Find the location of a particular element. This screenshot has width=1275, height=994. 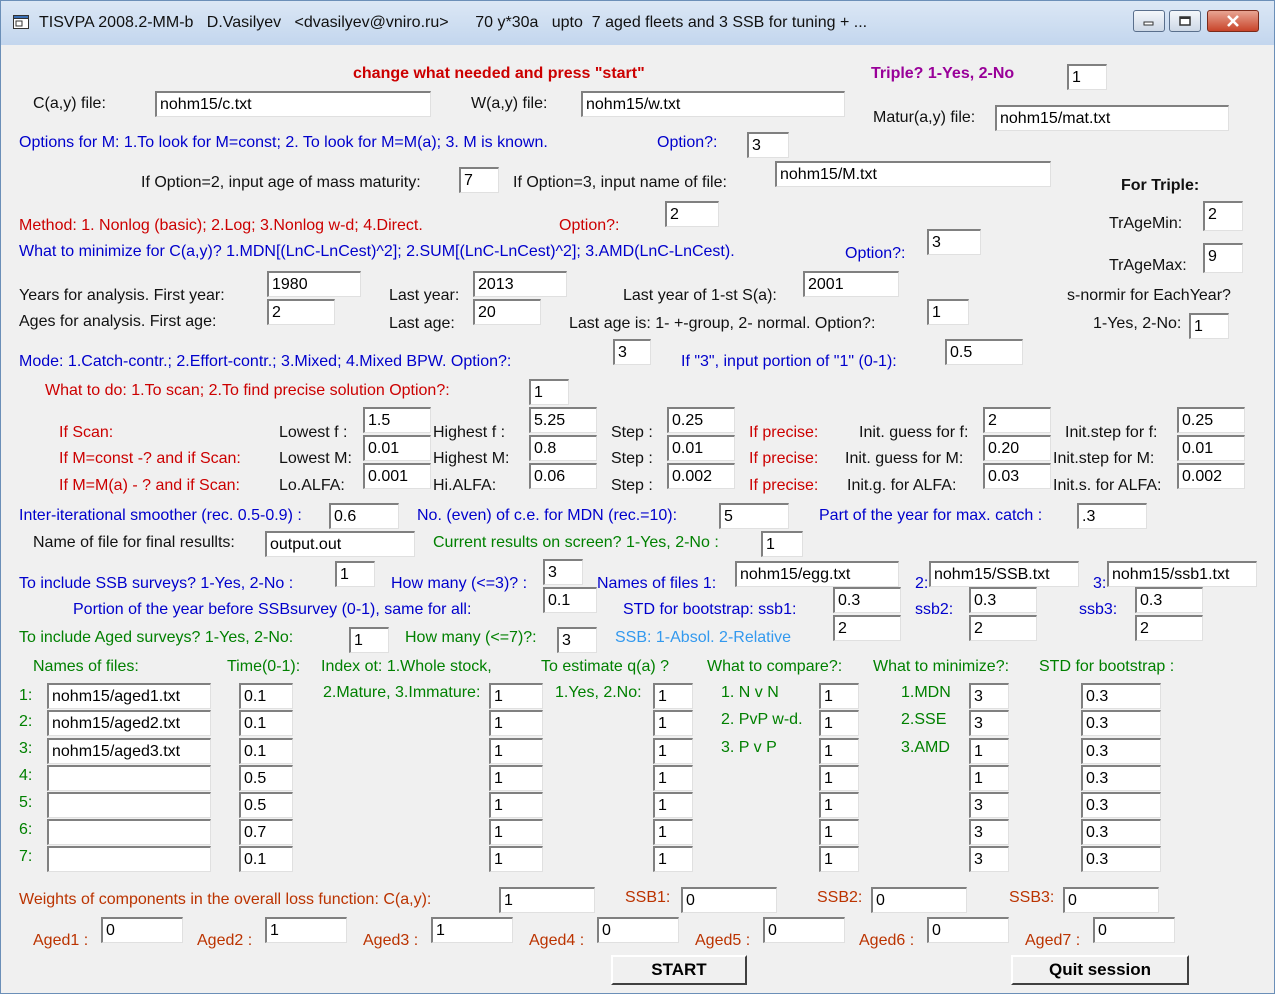

aged-row-2-minimize: 3 is located at coordinates (989, 723).